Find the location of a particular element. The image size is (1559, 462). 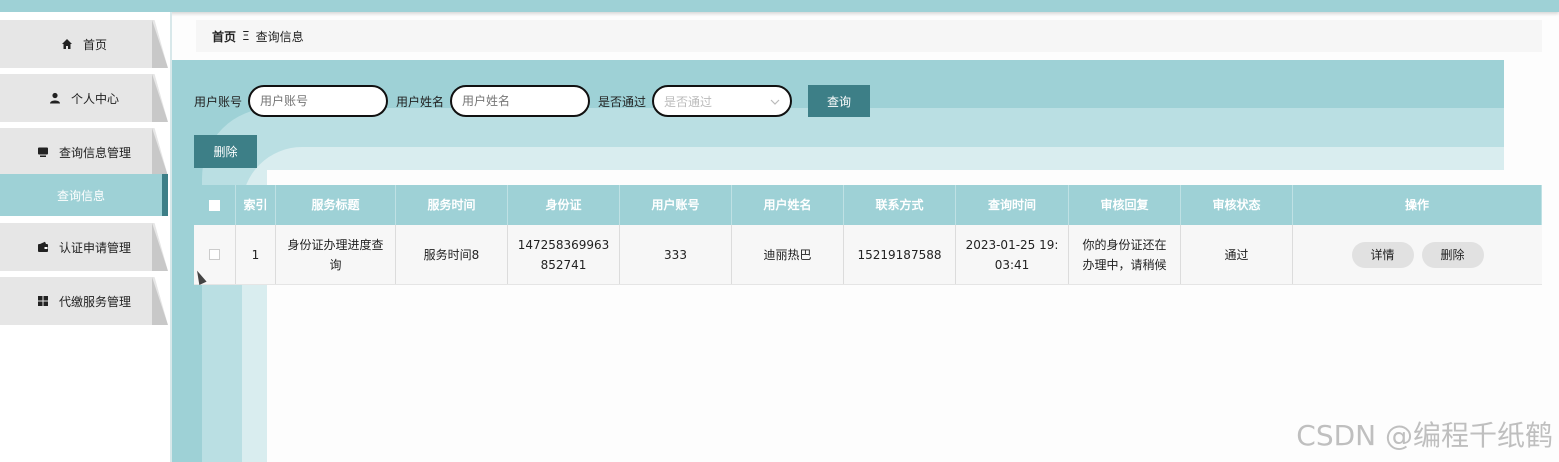

sidebar-item-cert-apply: 认证申请管理 is located at coordinates (84, 247).